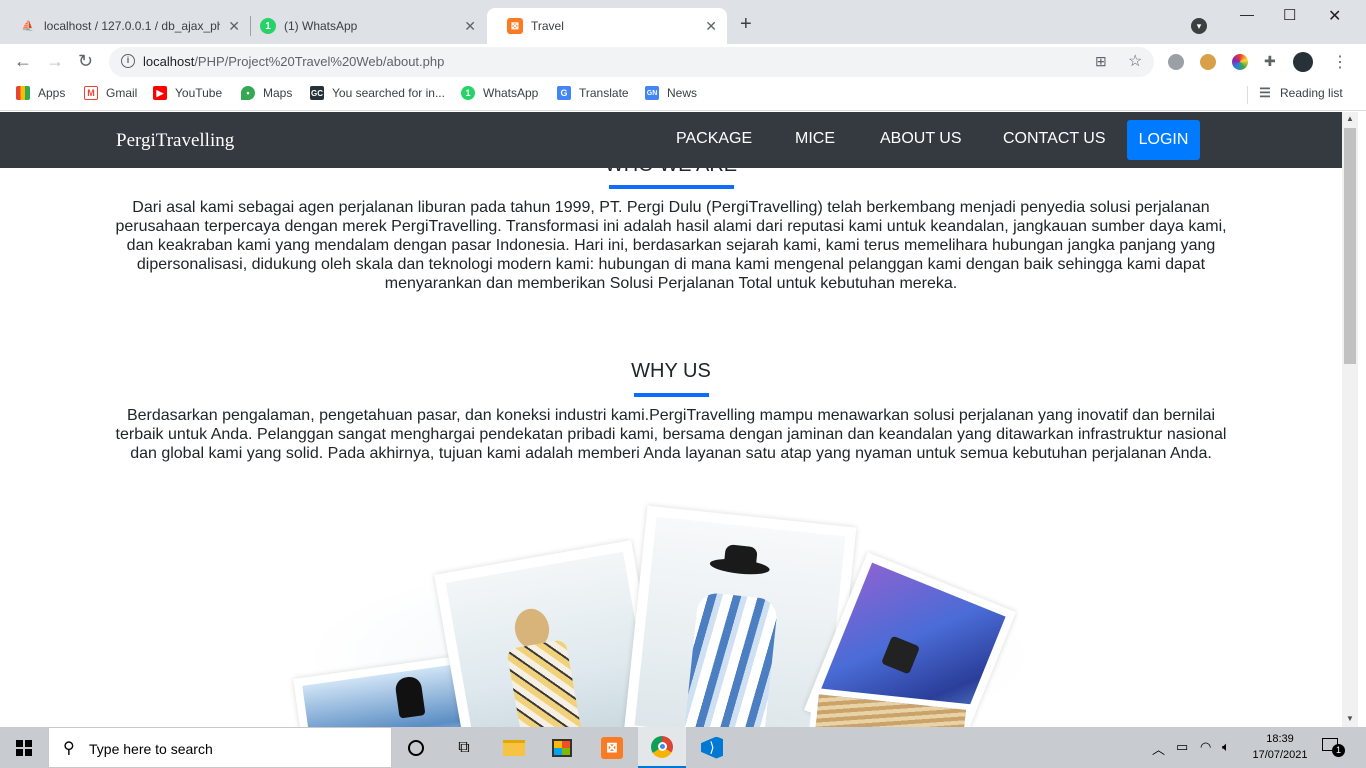  Describe the element at coordinates (607, 26) in the screenshot. I see `tab-travel: ⊠ Travel ✕` at that location.